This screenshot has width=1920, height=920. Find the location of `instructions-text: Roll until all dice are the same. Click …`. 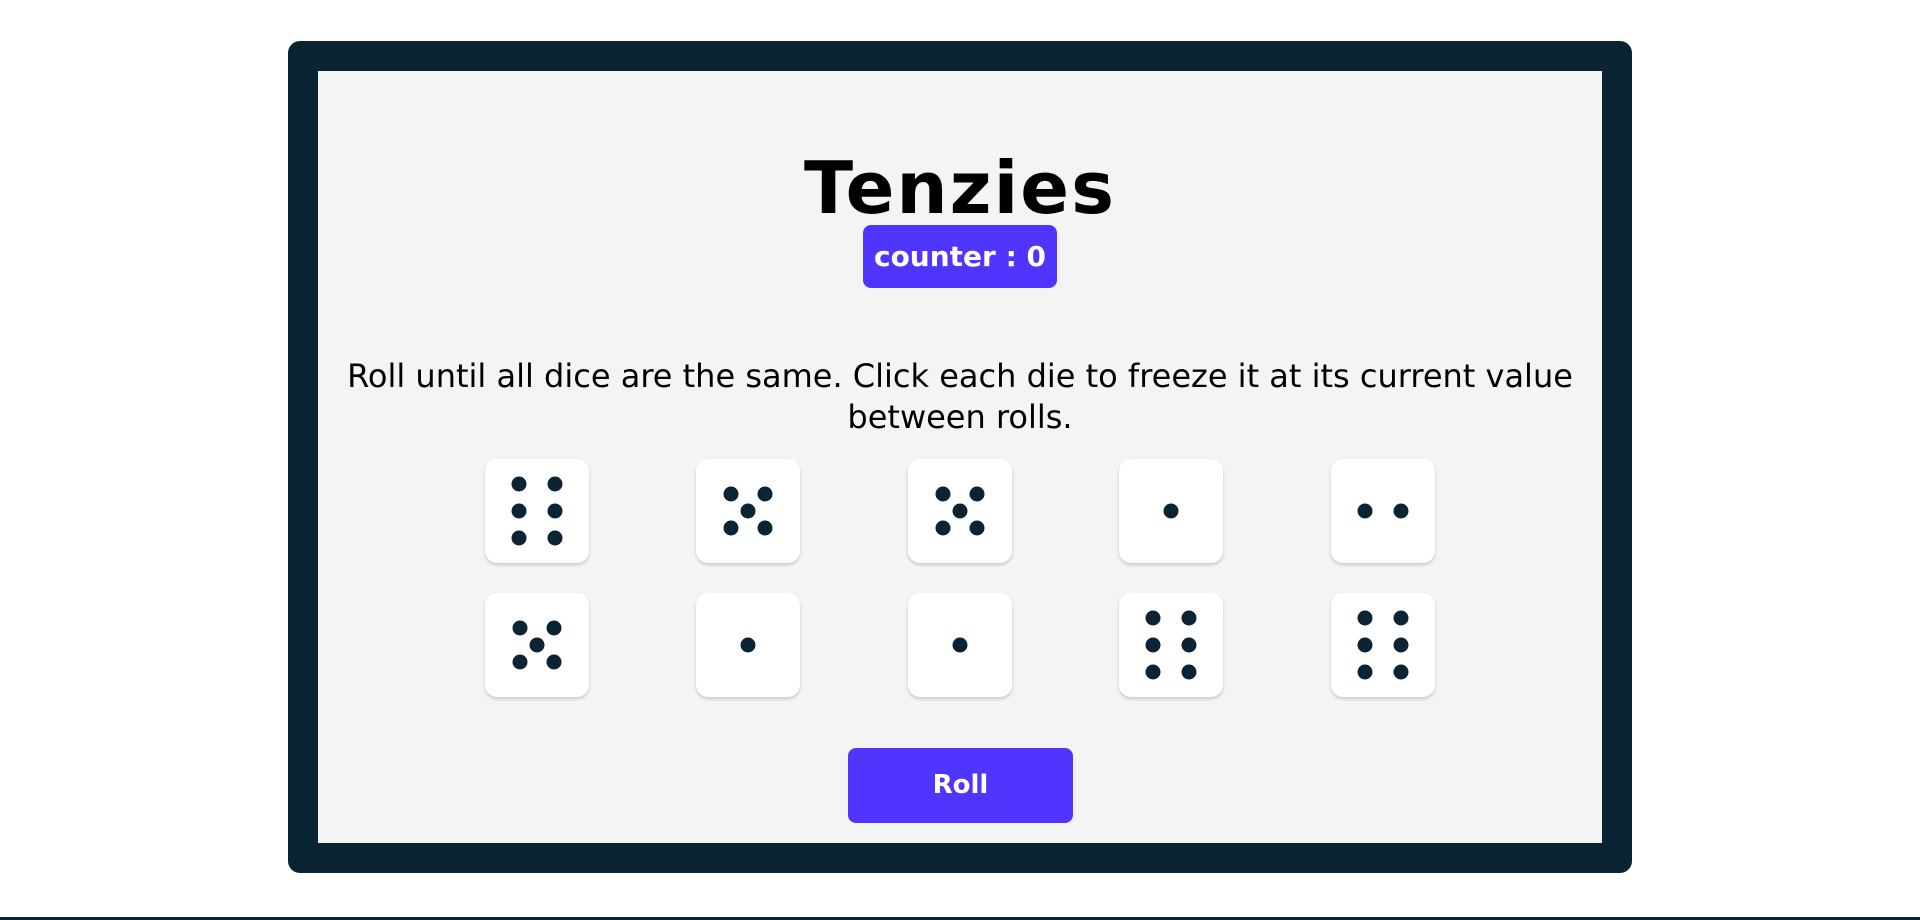

instructions-text: Roll until all dice are the same. Click … is located at coordinates (960, 396).